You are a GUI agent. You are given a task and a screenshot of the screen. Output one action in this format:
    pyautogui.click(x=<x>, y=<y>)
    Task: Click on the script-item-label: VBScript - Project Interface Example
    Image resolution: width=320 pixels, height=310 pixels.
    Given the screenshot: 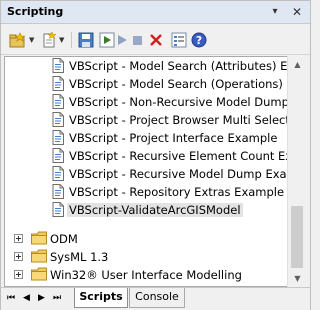 What is the action you would take?
    pyautogui.click(x=173, y=138)
    